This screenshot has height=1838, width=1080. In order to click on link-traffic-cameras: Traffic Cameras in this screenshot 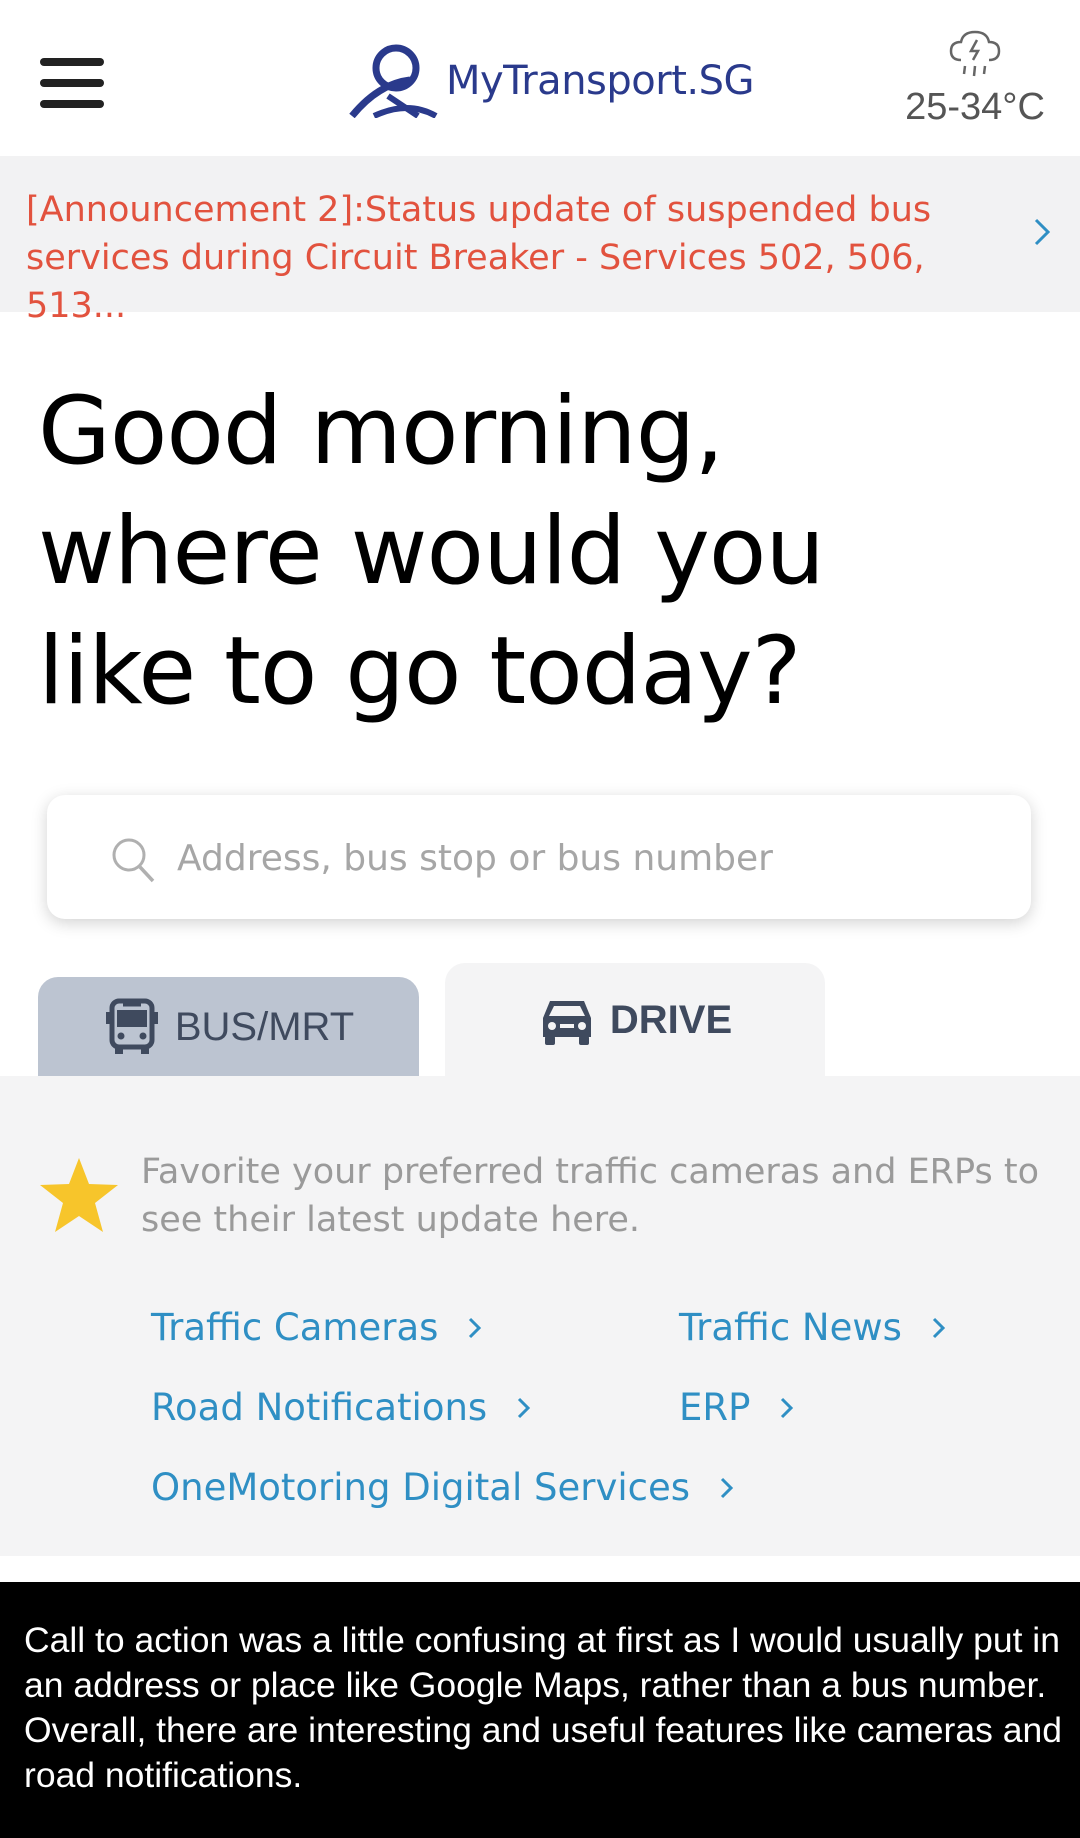, I will do `click(316, 1327)`.